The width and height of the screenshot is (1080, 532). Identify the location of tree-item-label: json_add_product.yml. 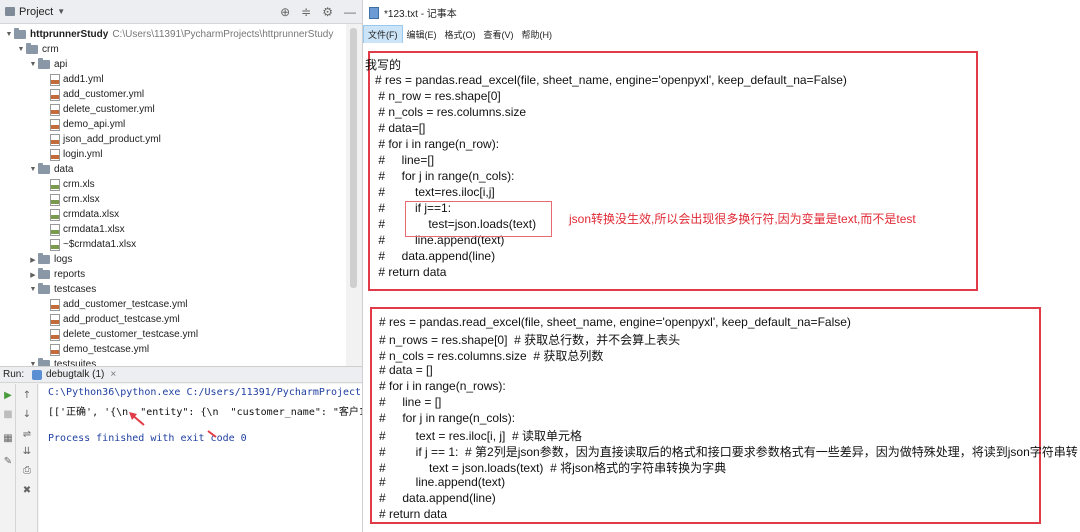
(112, 139).